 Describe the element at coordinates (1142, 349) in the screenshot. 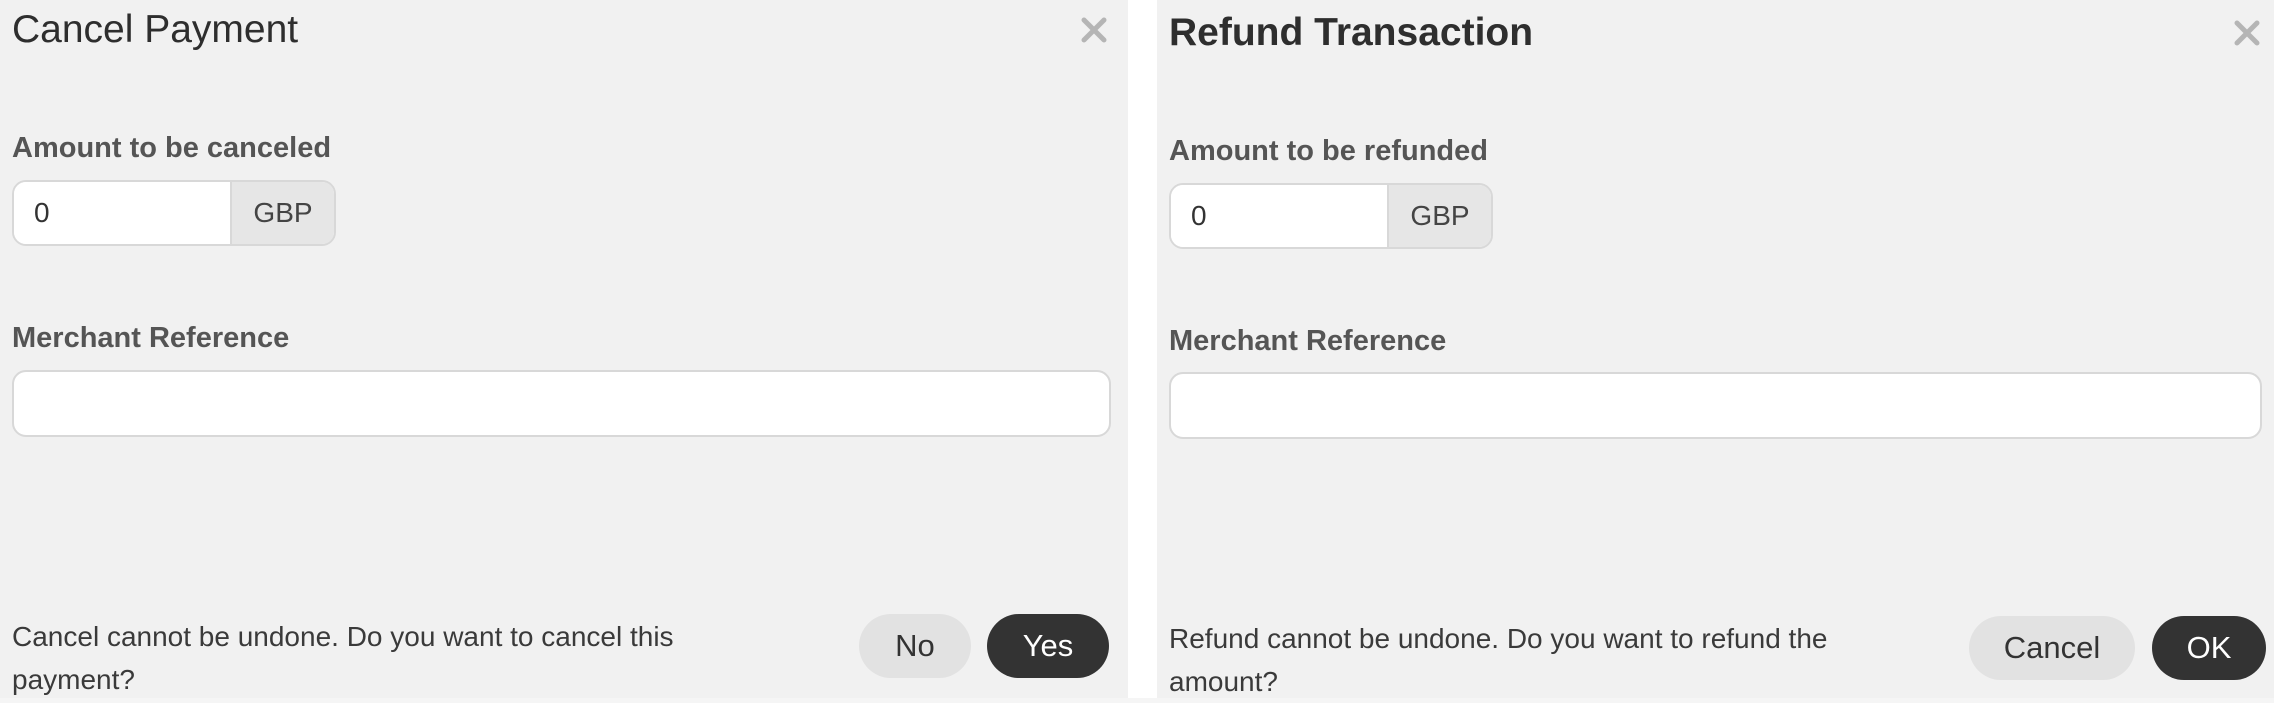

I see `dialog-separator` at that location.